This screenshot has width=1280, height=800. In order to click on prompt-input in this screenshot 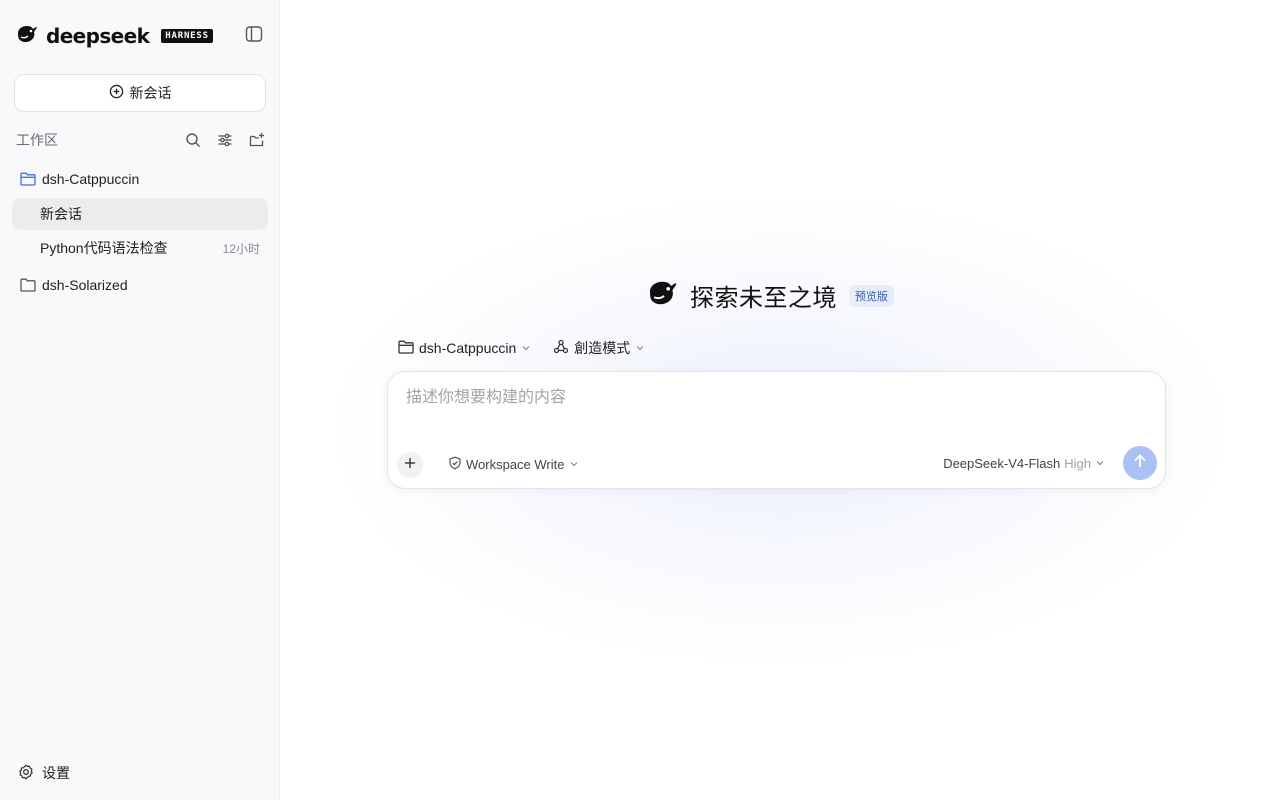, I will do `click(774, 398)`.